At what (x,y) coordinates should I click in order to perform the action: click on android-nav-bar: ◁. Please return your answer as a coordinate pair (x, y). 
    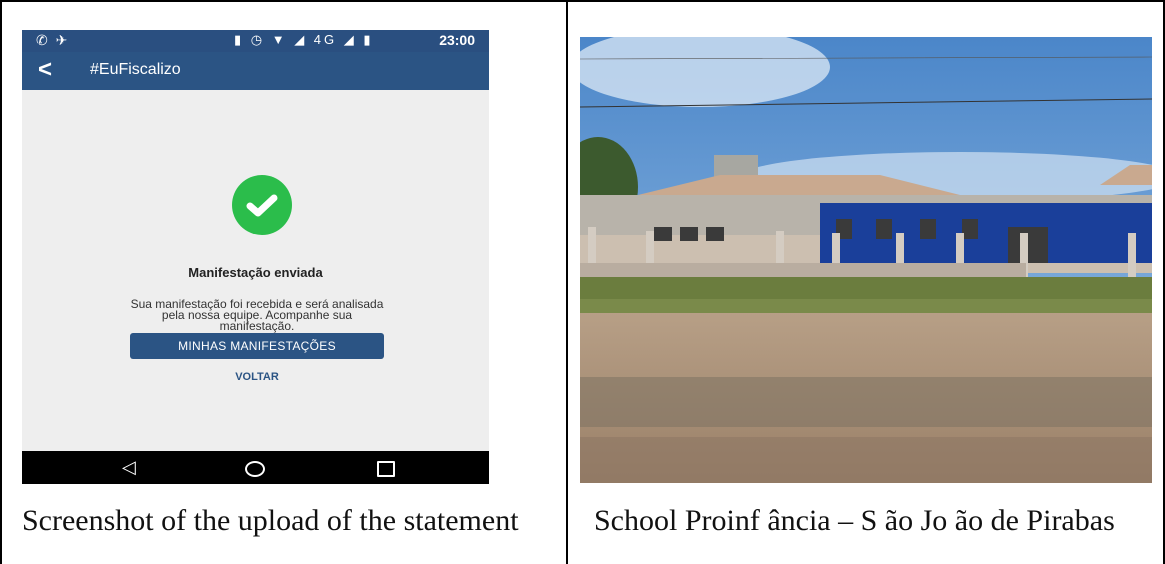
    Looking at the image, I should click on (255, 467).